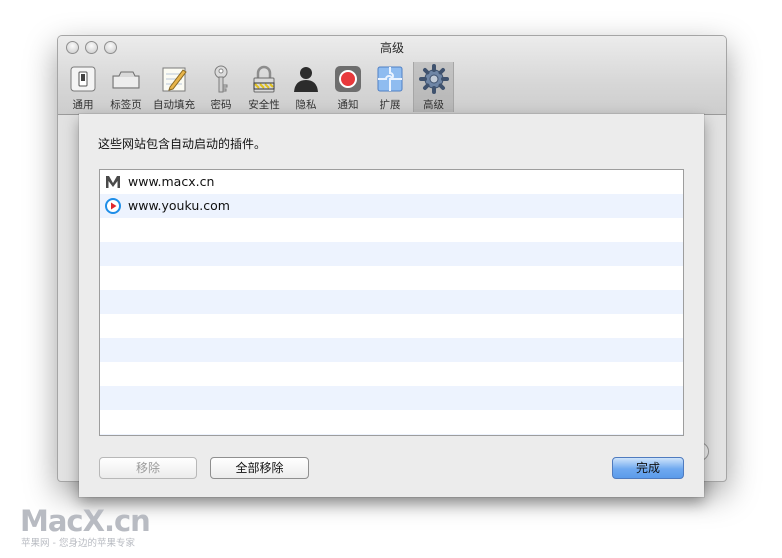 The width and height of the screenshot is (782, 558). Describe the element at coordinates (174, 79) in the screenshot. I see `notepad-pencil-icon` at that location.